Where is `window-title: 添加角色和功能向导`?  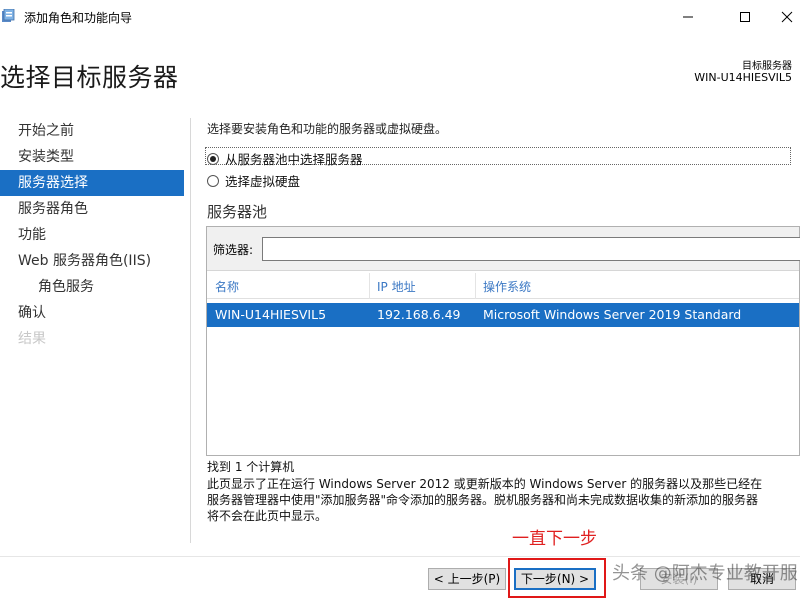 window-title: 添加角色和功能向导 is located at coordinates (78, 18).